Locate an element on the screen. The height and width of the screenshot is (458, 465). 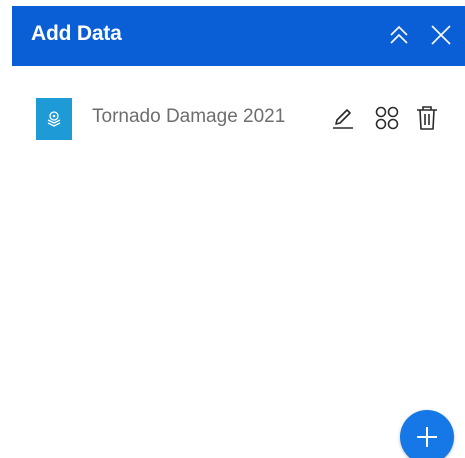
pencil-icon is located at coordinates (343, 119).